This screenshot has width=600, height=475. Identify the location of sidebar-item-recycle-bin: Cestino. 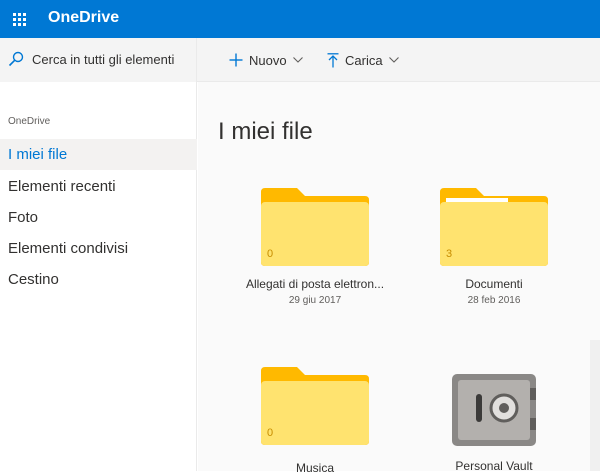
(98, 279).